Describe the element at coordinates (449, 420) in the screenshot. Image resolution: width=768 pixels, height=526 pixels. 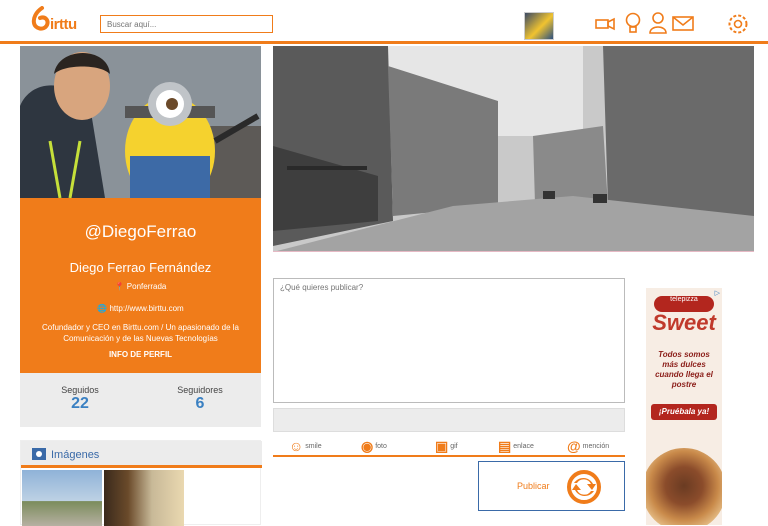
I see `attachment-area` at that location.